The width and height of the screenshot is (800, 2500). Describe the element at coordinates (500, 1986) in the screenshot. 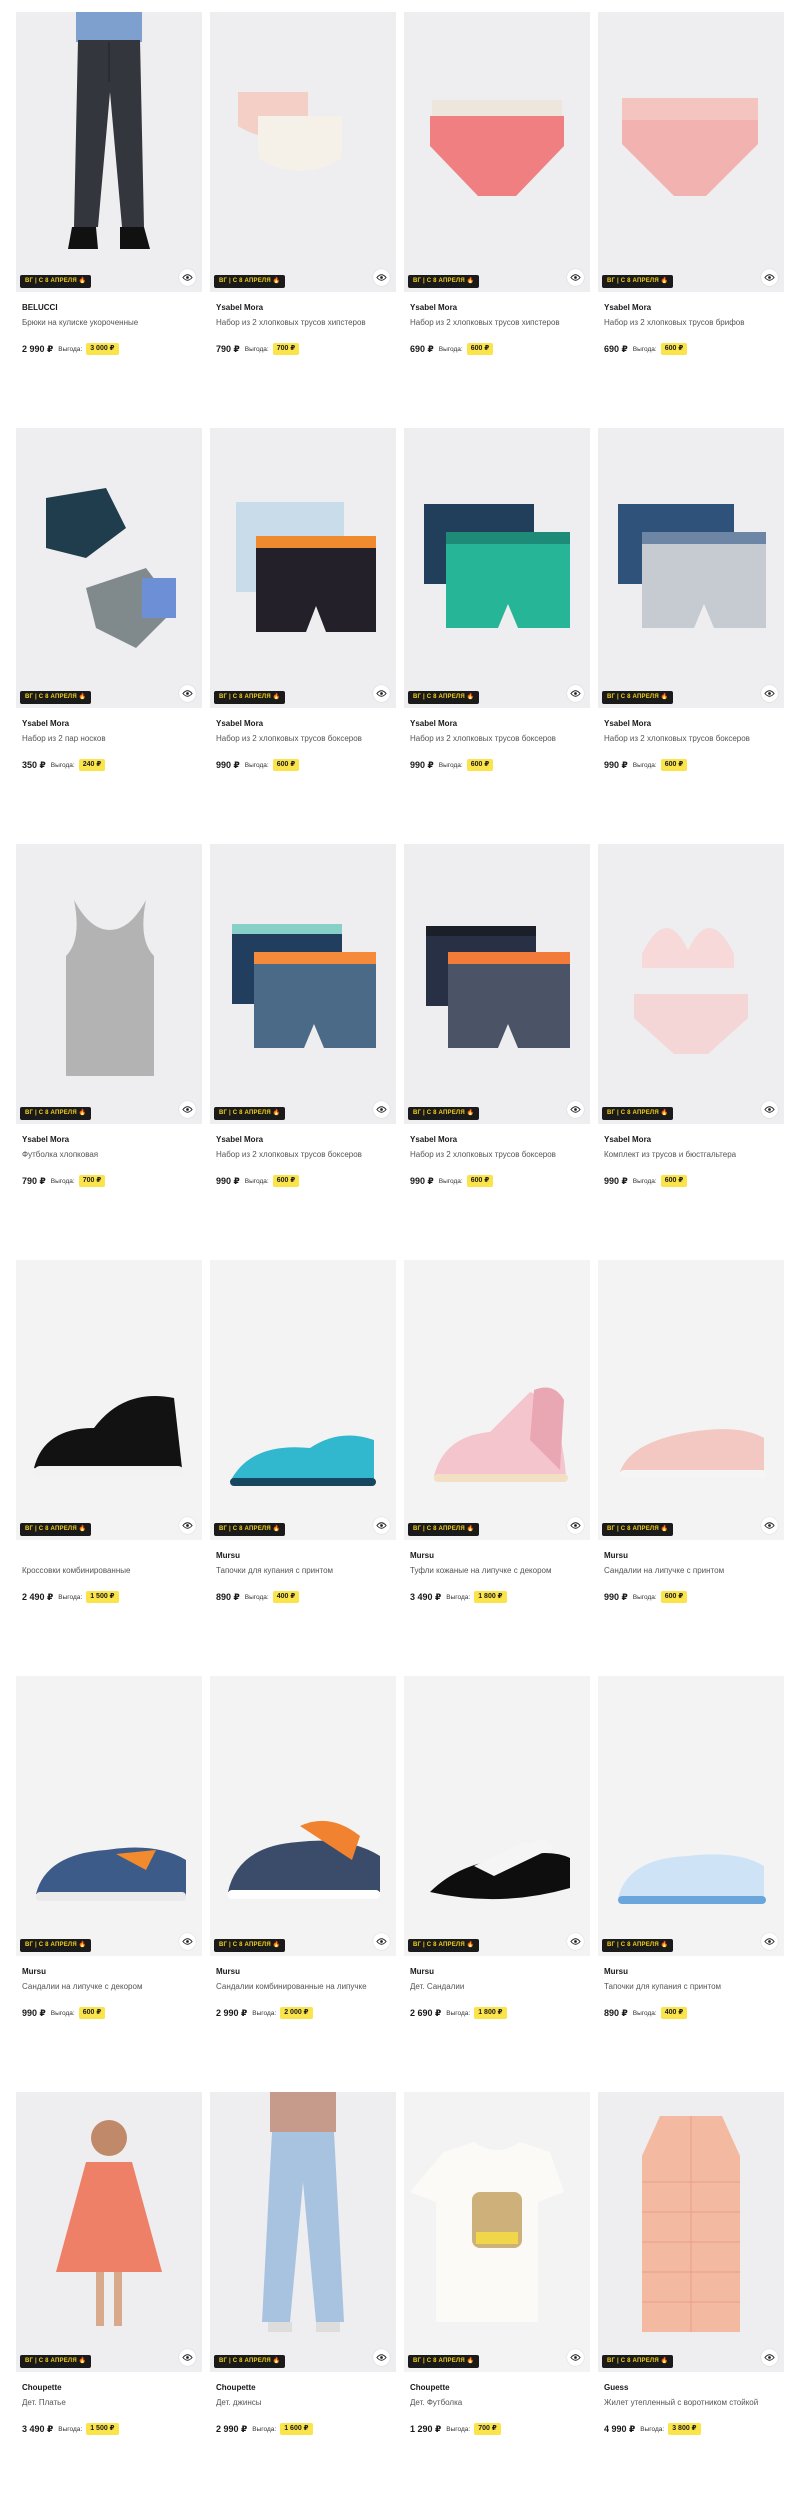

I see `product-title: Дет. Сандалии` at that location.